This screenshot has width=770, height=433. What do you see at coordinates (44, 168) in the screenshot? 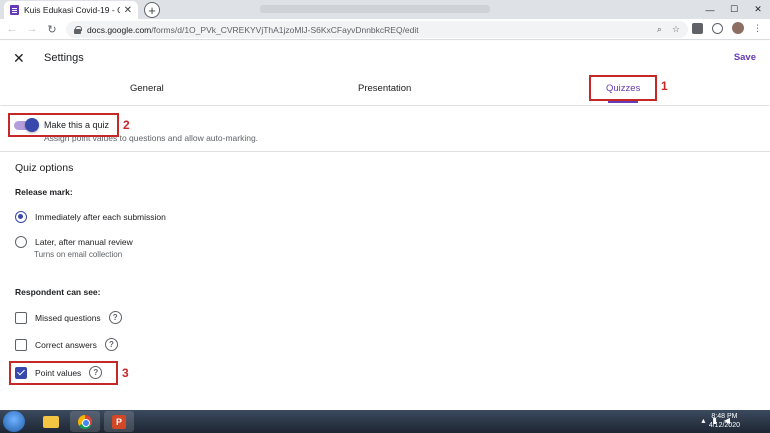
I see `quiz-options-heading: Quiz options` at bounding box center [44, 168].